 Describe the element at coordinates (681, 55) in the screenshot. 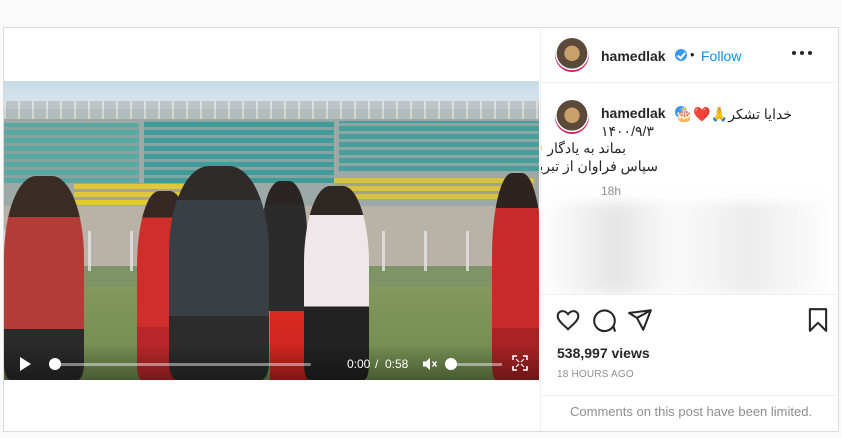

I see `verified-badge-icon` at that location.